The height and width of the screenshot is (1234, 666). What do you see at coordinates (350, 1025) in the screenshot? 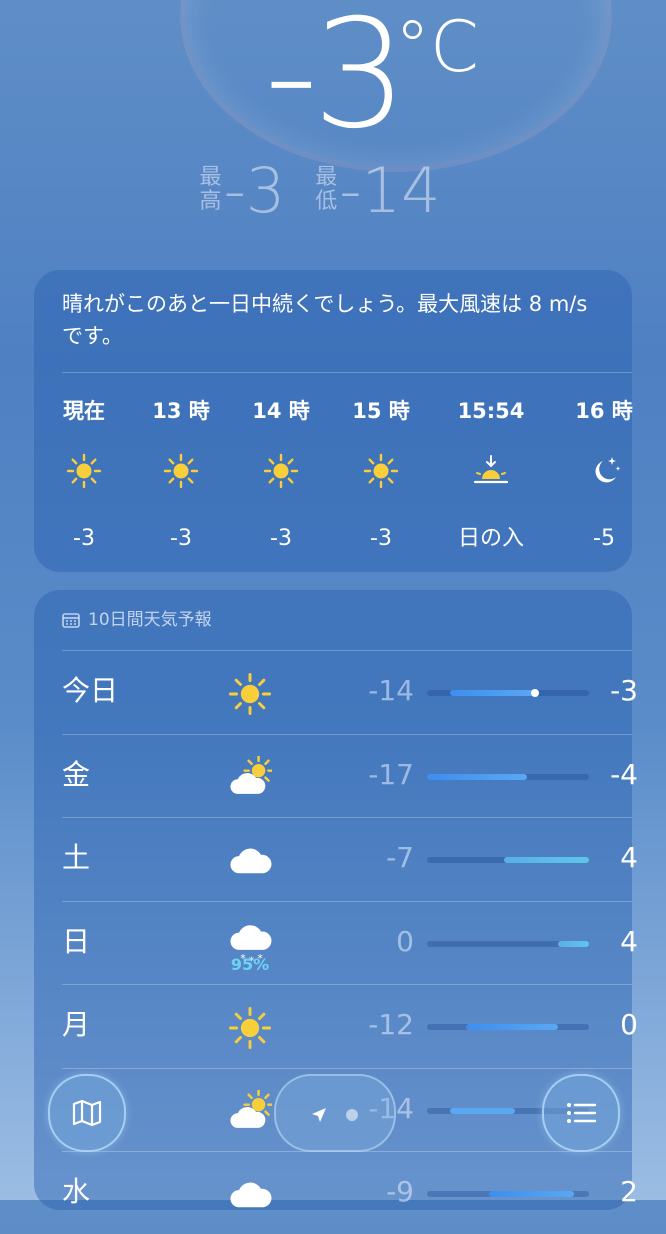
I see `daily-row: 月 -12 0` at bounding box center [350, 1025].